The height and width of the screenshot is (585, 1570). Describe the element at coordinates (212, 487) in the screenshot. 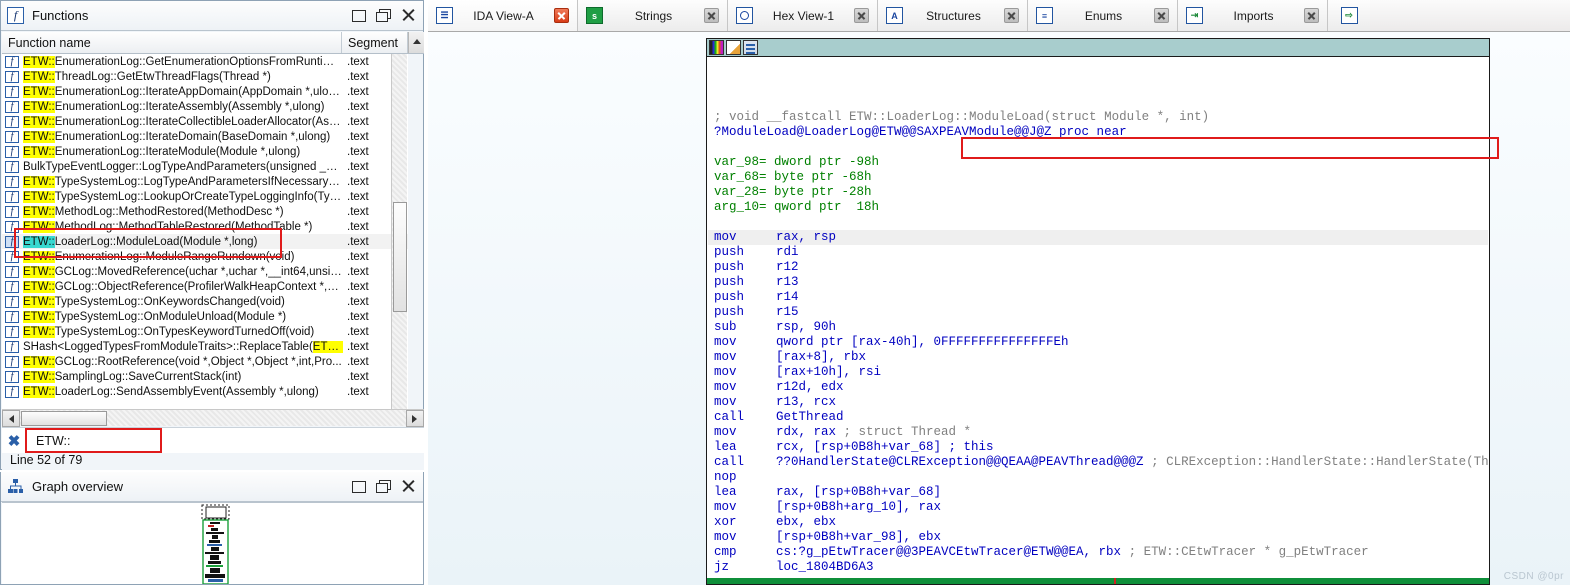

I see `graph-overview-titlebar: Graph overview` at that location.